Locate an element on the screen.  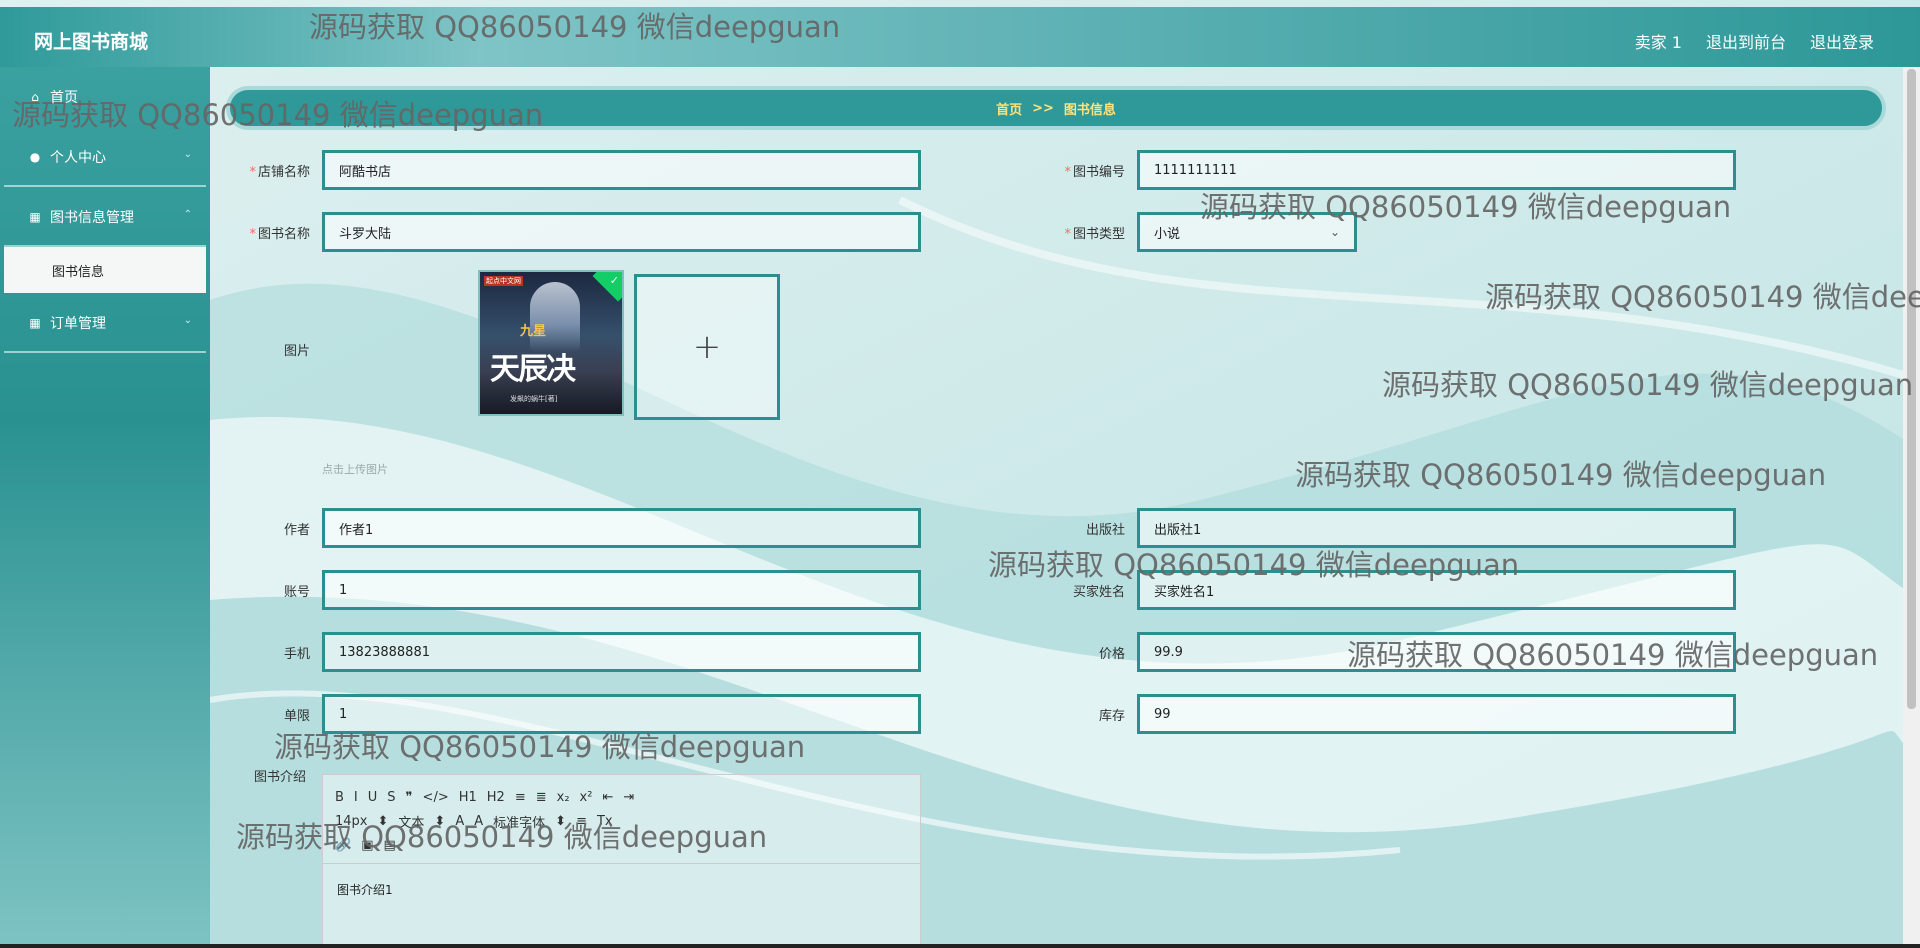
buyer-name-field: 买家姓名1 is located at coordinates (1436, 590).